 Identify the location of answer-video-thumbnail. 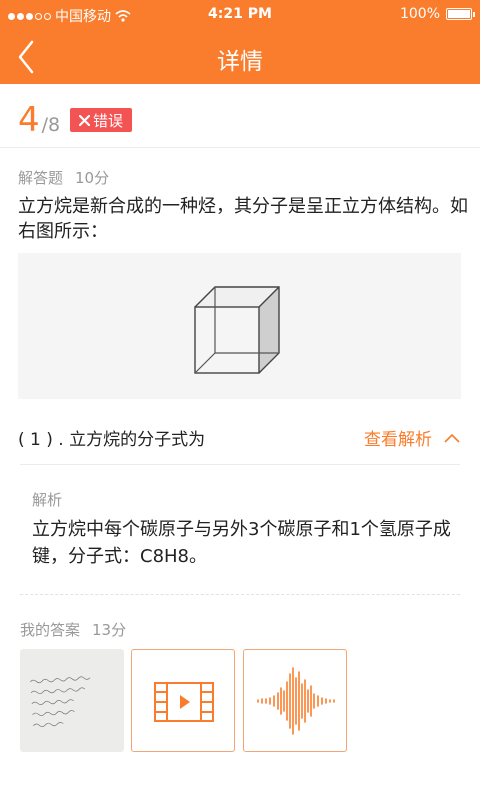
(183, 700).